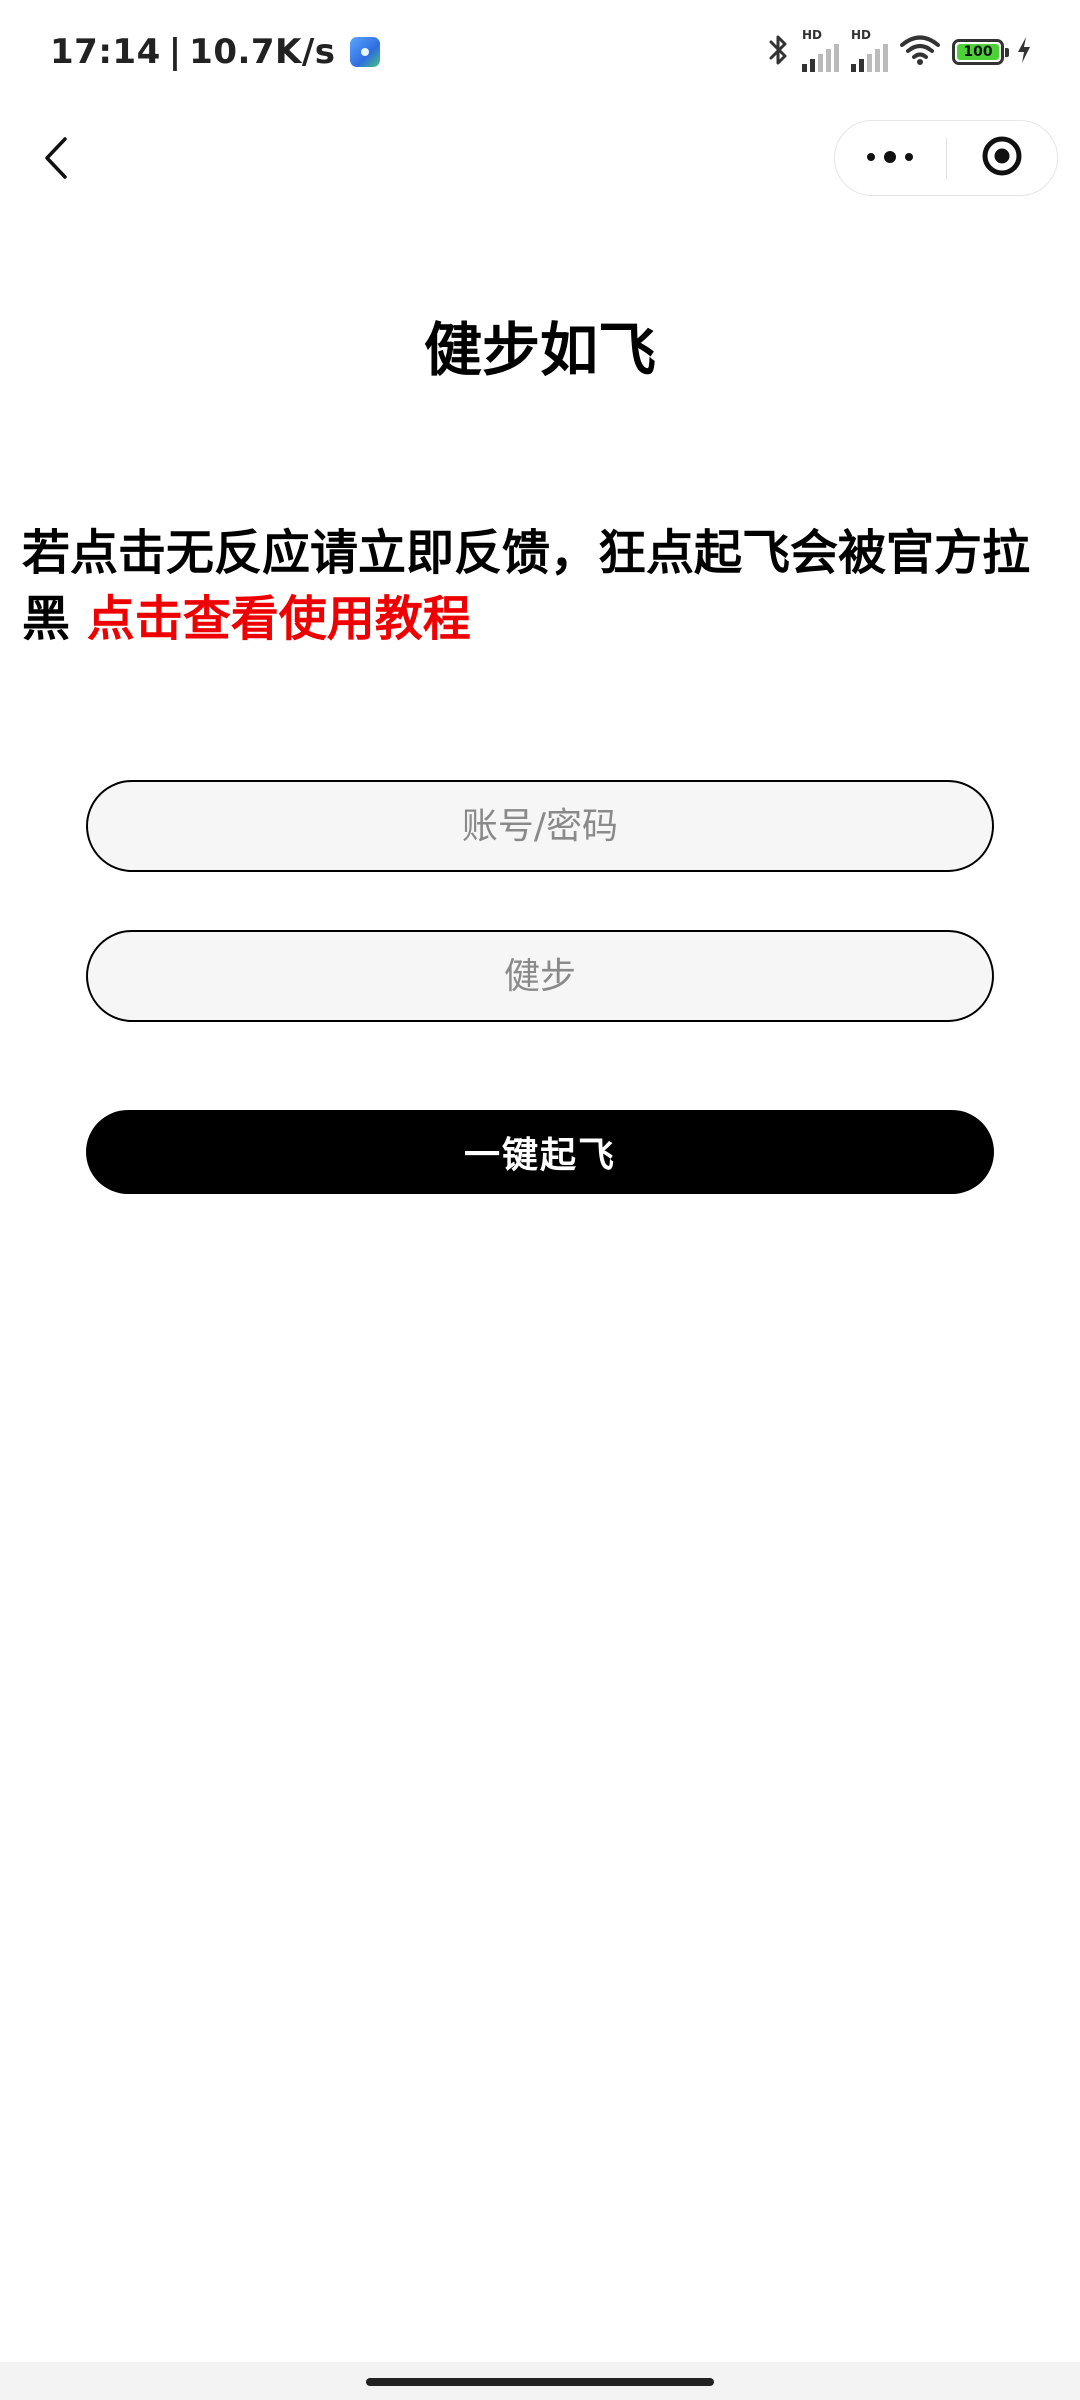  I want to click on more-dots-icon, so click(890, 158).